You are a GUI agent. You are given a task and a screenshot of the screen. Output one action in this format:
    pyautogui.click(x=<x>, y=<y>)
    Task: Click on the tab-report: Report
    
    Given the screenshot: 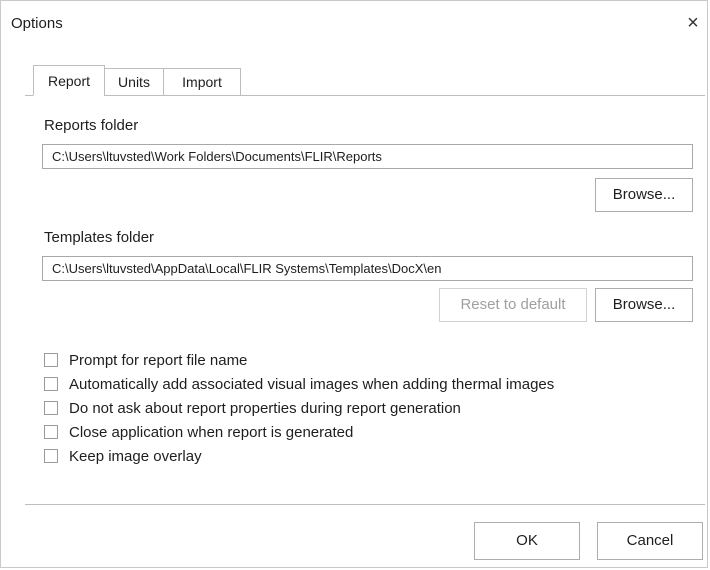 What is the action you would take?
    pyautogui.click(x=69, y=80)
    